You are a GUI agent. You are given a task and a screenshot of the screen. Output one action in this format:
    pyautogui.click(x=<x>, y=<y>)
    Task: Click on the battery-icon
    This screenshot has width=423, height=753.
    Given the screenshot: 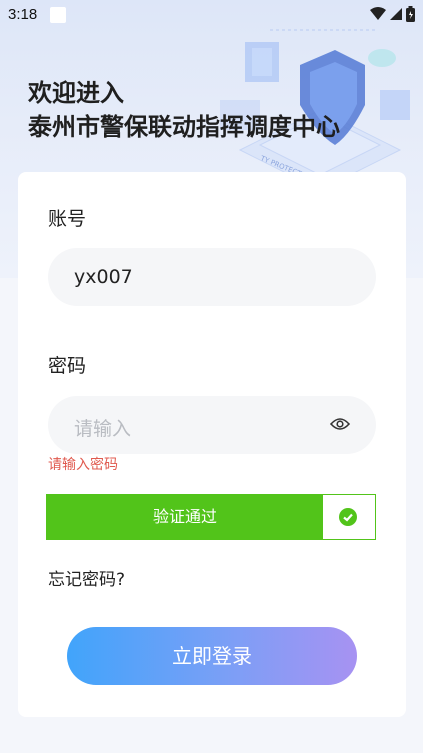 What is the action you would take?
    pyautogui.click(x=410, y=14)
    